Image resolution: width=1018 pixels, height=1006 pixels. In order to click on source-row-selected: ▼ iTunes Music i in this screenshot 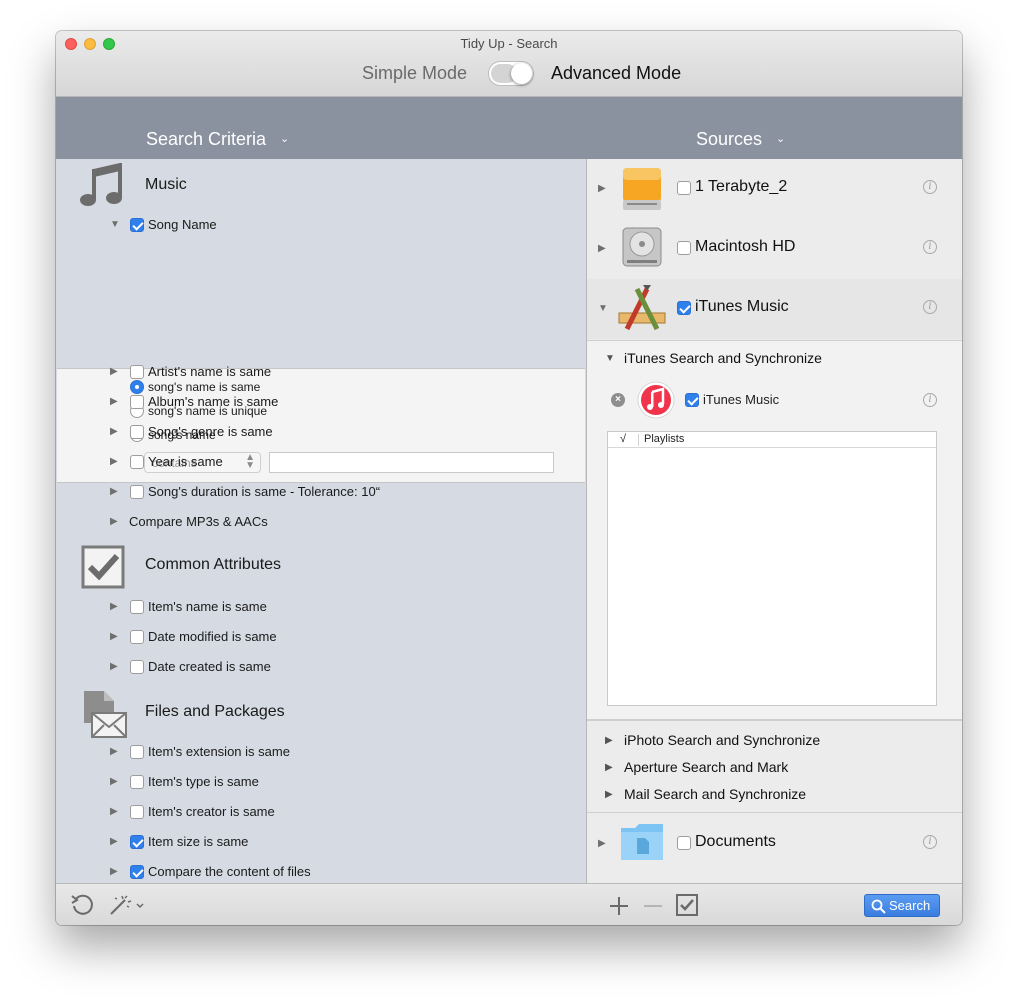, I will do `click(774, 309)`.